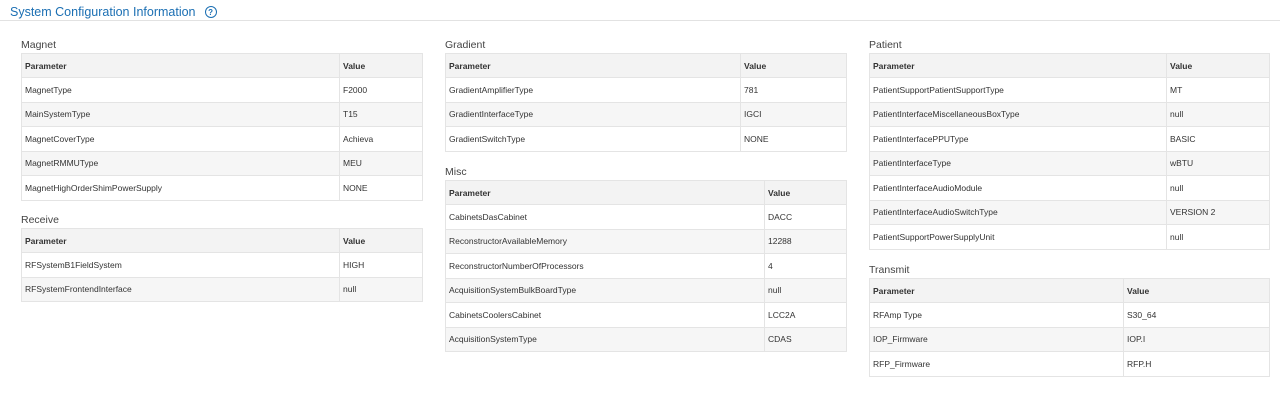 The width and height of the screenshot is (1280, 394). Describe the element at coordinates (646, 90) in the screenshot. I see `table-row: GradientAmplifierType 781` at that location.